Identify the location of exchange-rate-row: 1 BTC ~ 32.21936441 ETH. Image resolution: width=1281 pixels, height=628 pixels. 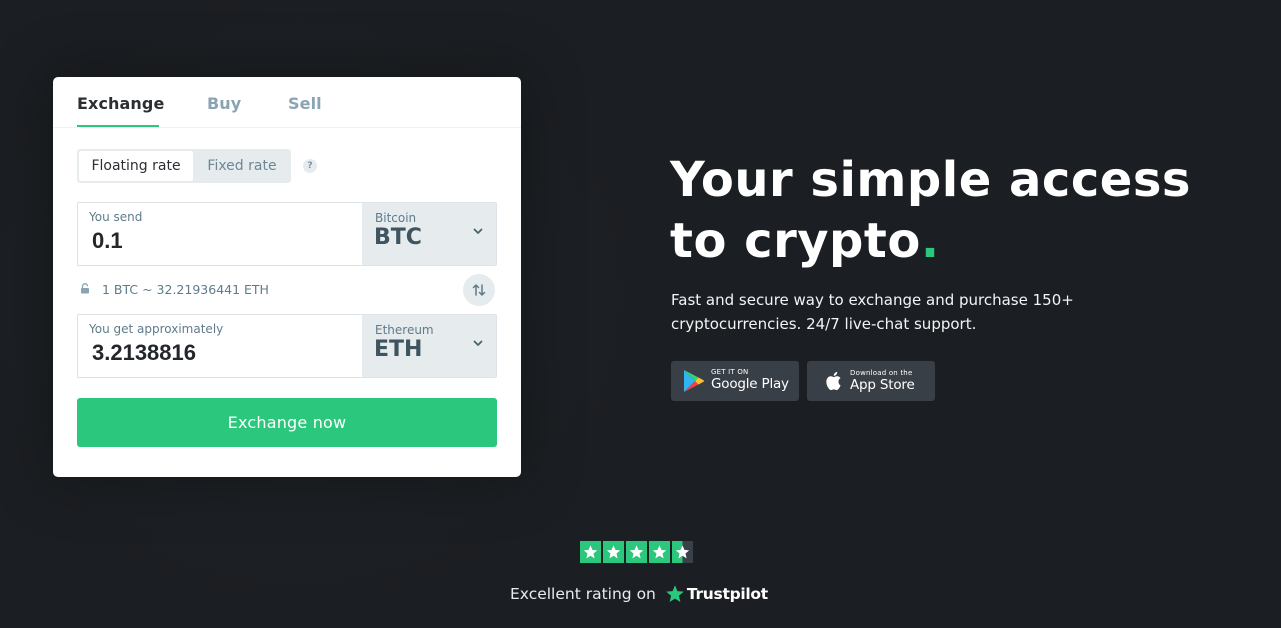
(286, 290).